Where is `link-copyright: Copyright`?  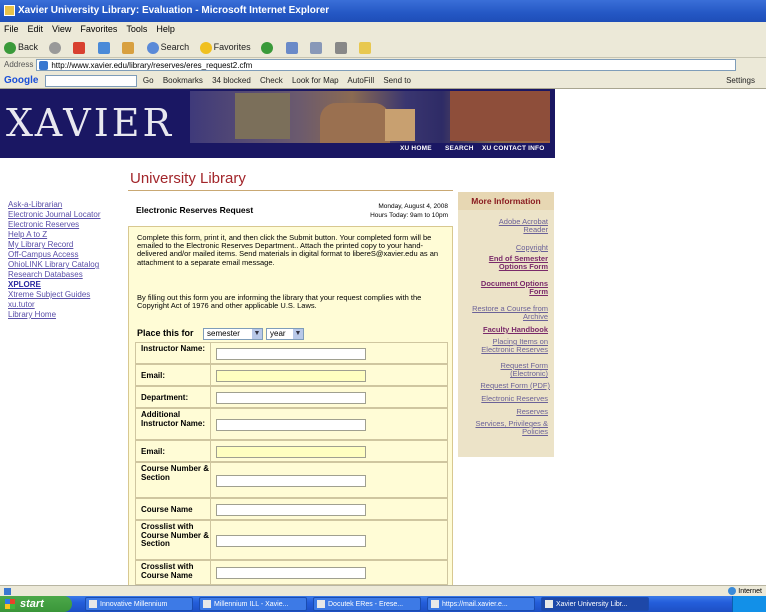
link-copyright: Copyright is located at coordinates (532, 247).